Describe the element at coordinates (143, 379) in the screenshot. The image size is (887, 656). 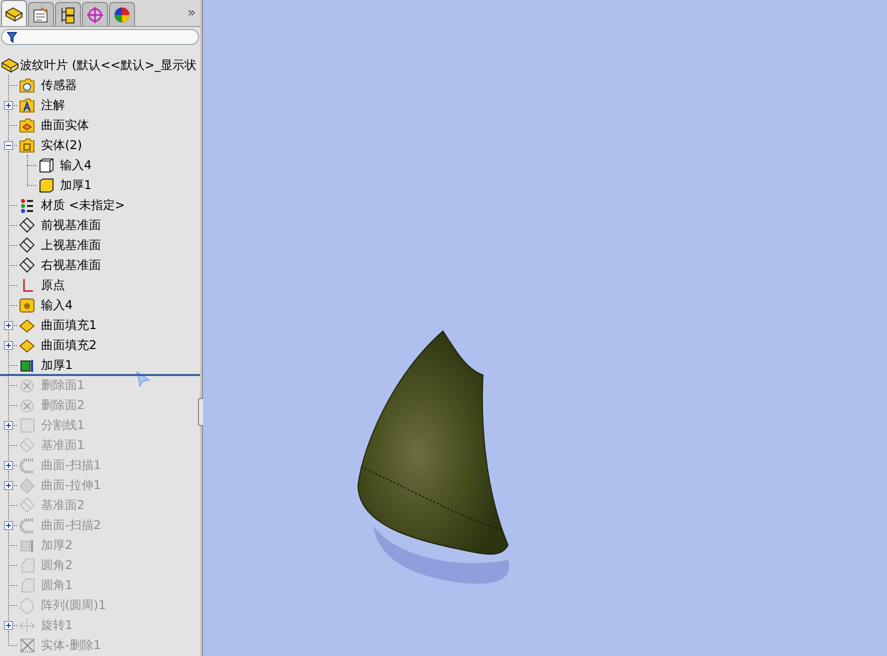
I see `cursor-icon` at that location.